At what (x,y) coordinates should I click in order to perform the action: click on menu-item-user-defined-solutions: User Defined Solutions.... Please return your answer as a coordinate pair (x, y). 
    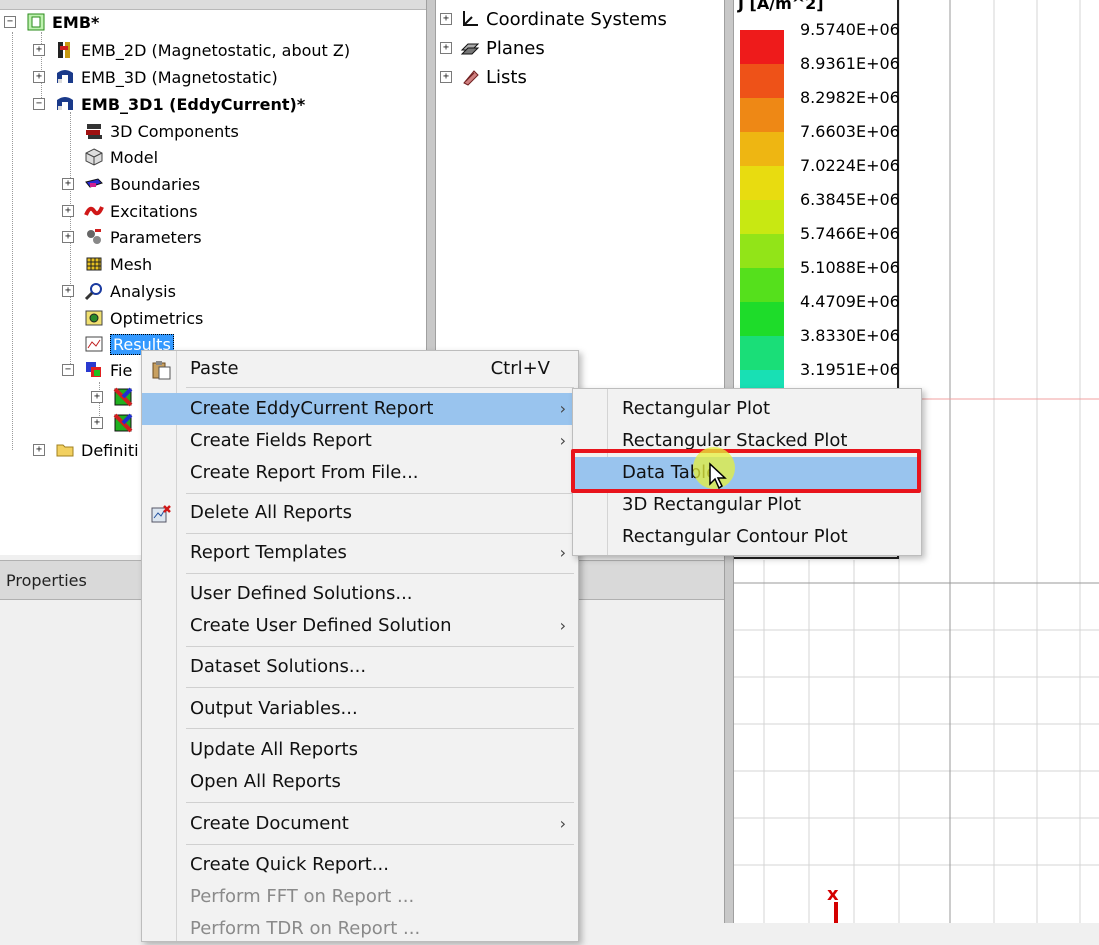
    Looking at the image, I should click on (360, 594).